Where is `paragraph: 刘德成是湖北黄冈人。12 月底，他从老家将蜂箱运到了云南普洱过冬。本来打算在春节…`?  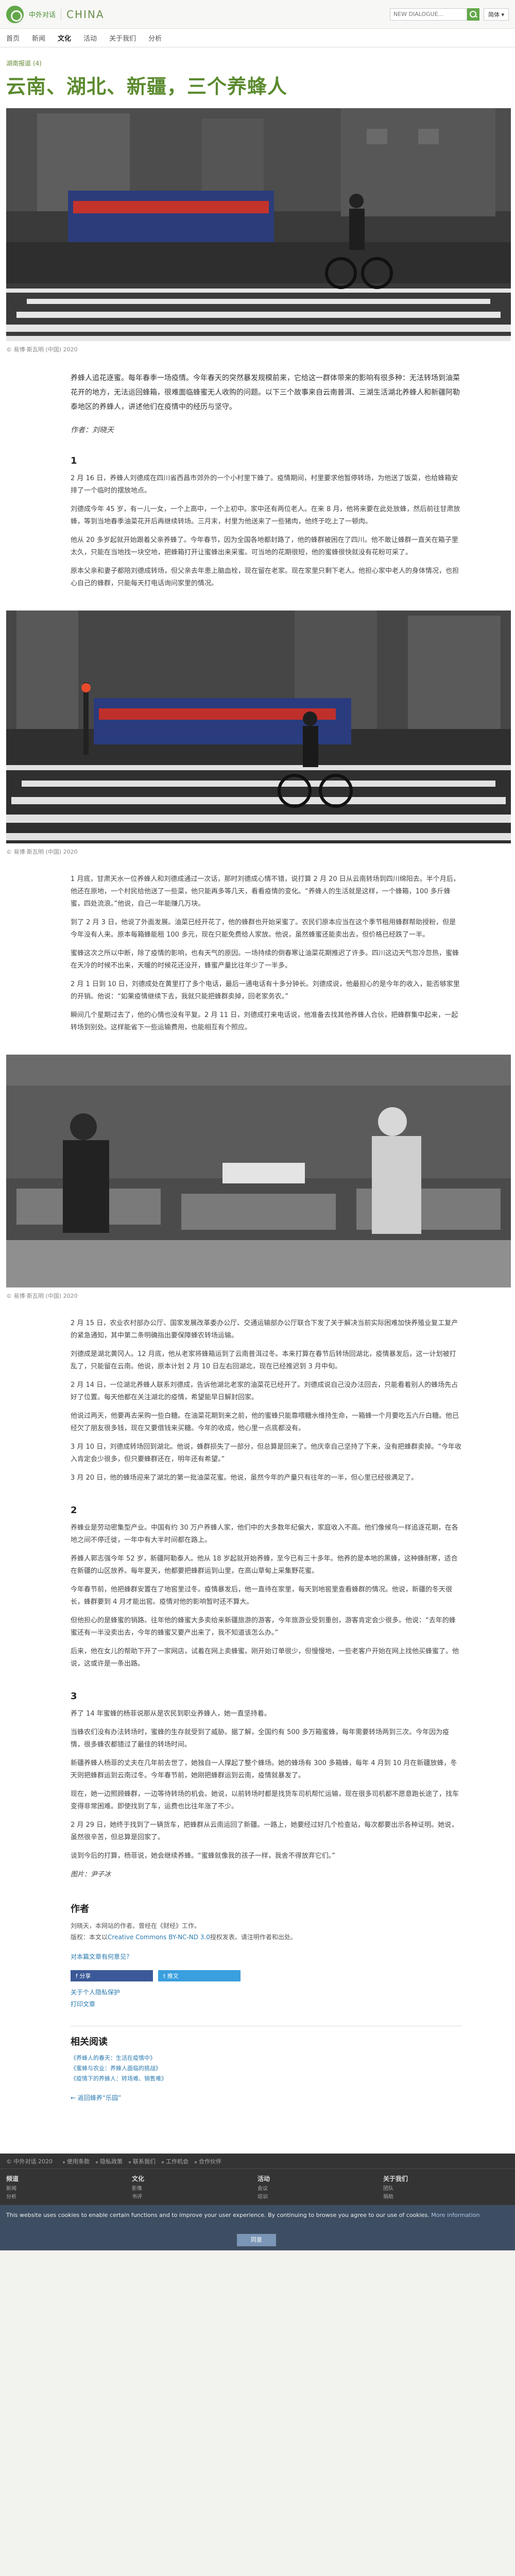 paragraph: 刘德成是湖北黄冈人。12 月底，他从老家将蜂箱运到了云南普洱过冬。本来打算在春节… is located at coordinates (263, 1360).